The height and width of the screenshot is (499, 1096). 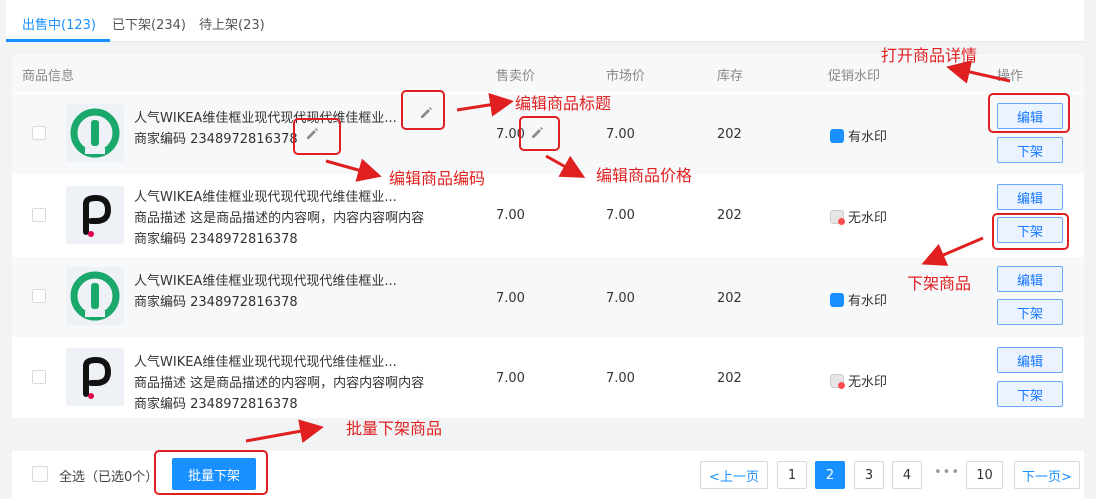 What do you see at coordinates (1047, 475) in the screenshot?
I see `next-page-button: 下一页>` at bounding box center [1047, 475].